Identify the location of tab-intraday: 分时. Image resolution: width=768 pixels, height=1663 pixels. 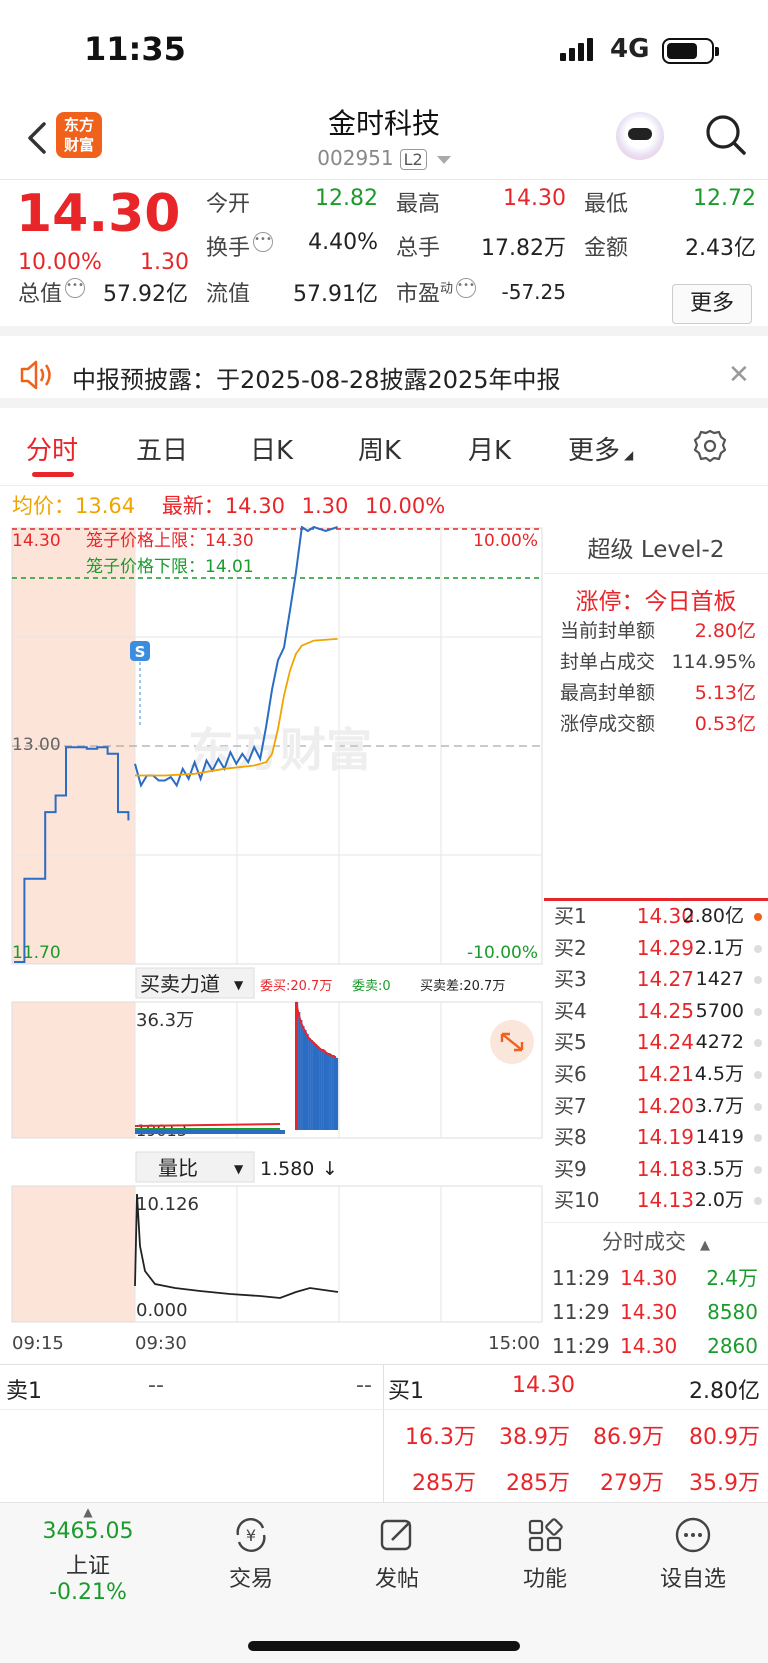
(52, 448).